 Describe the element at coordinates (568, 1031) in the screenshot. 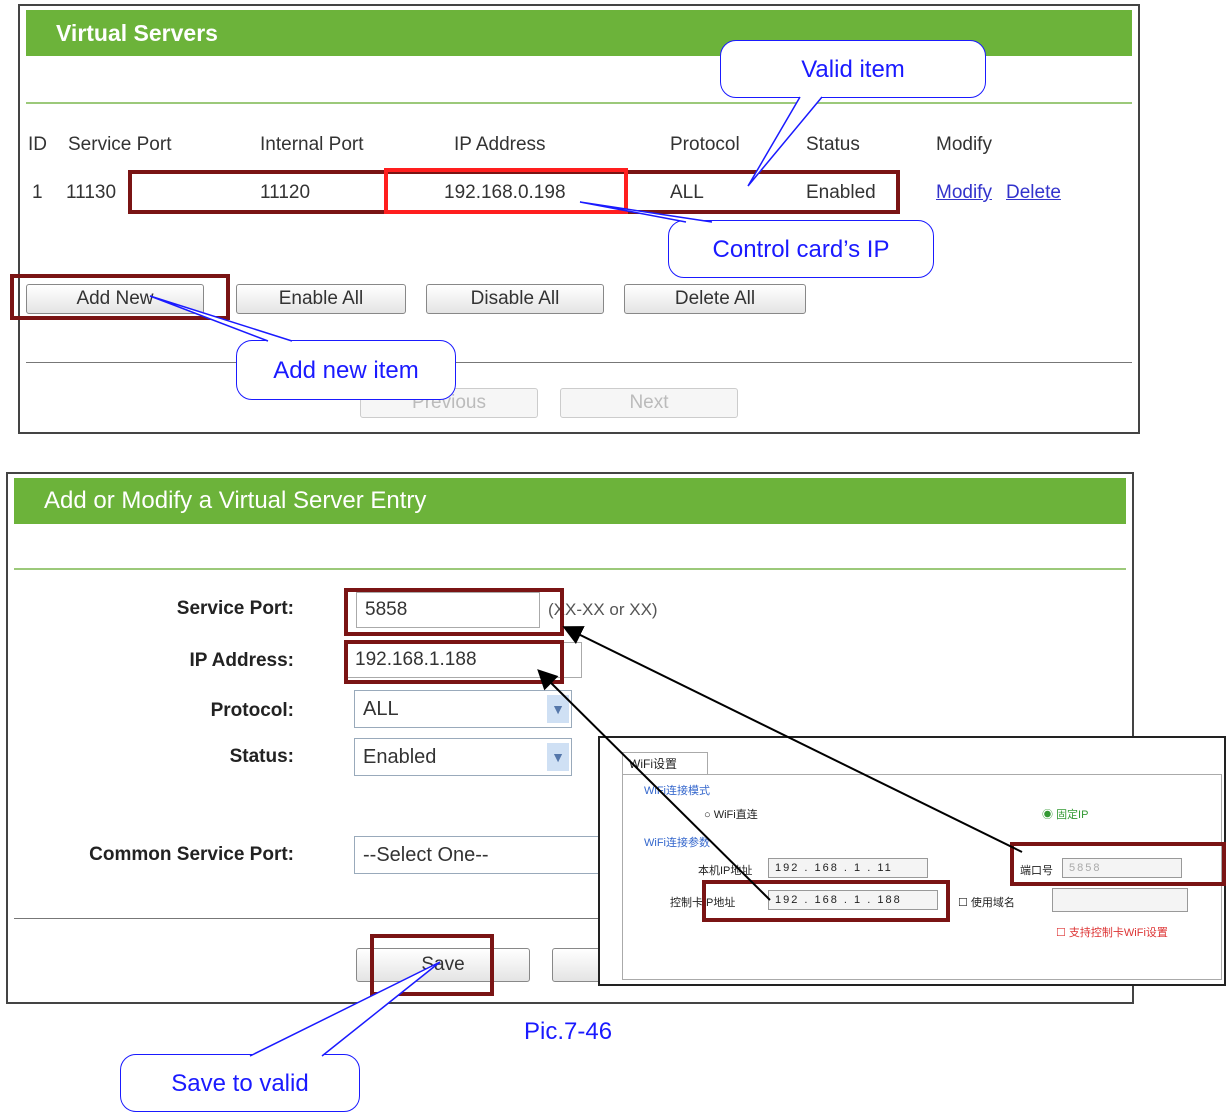

I see `figure-caption: Pic.7-46` at that location.